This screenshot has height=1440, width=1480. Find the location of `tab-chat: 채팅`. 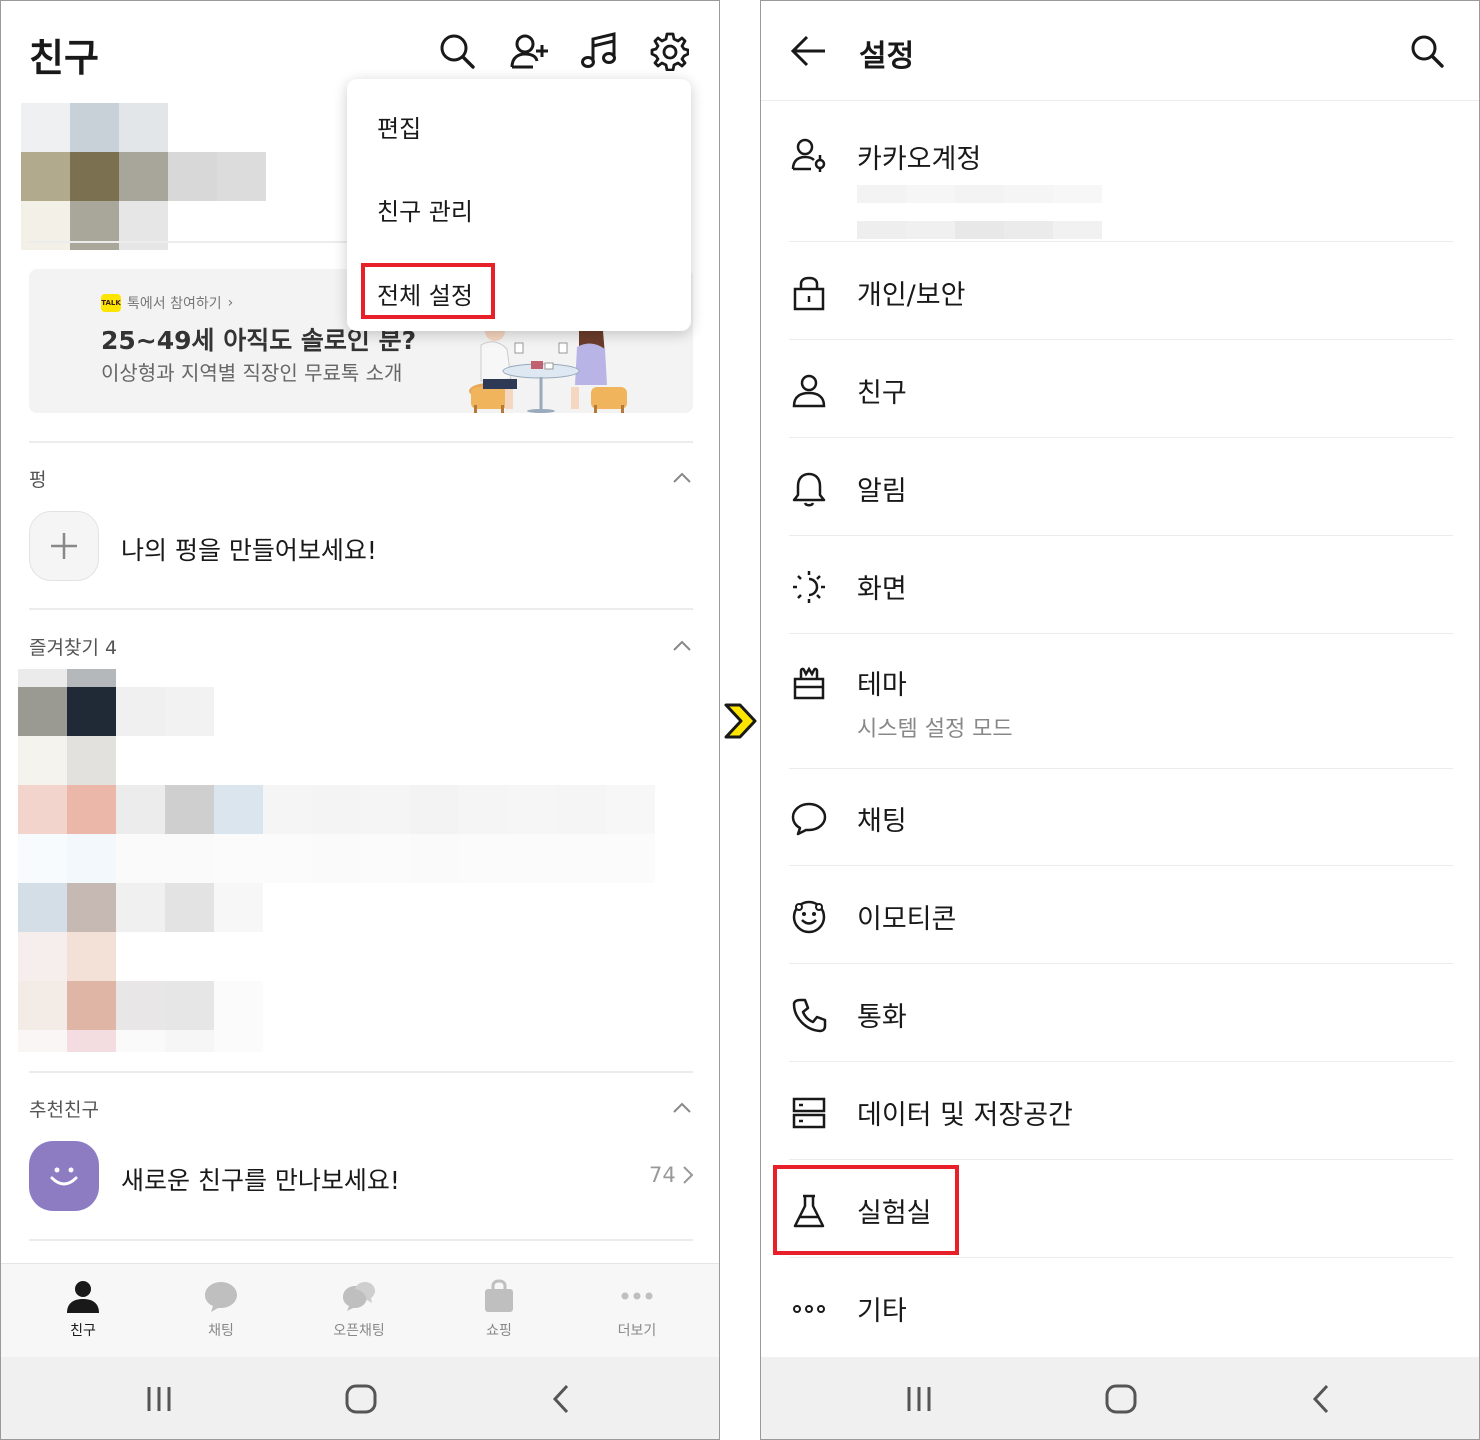

tab-chat: 채팅 is located at coordinates (221, 1309).